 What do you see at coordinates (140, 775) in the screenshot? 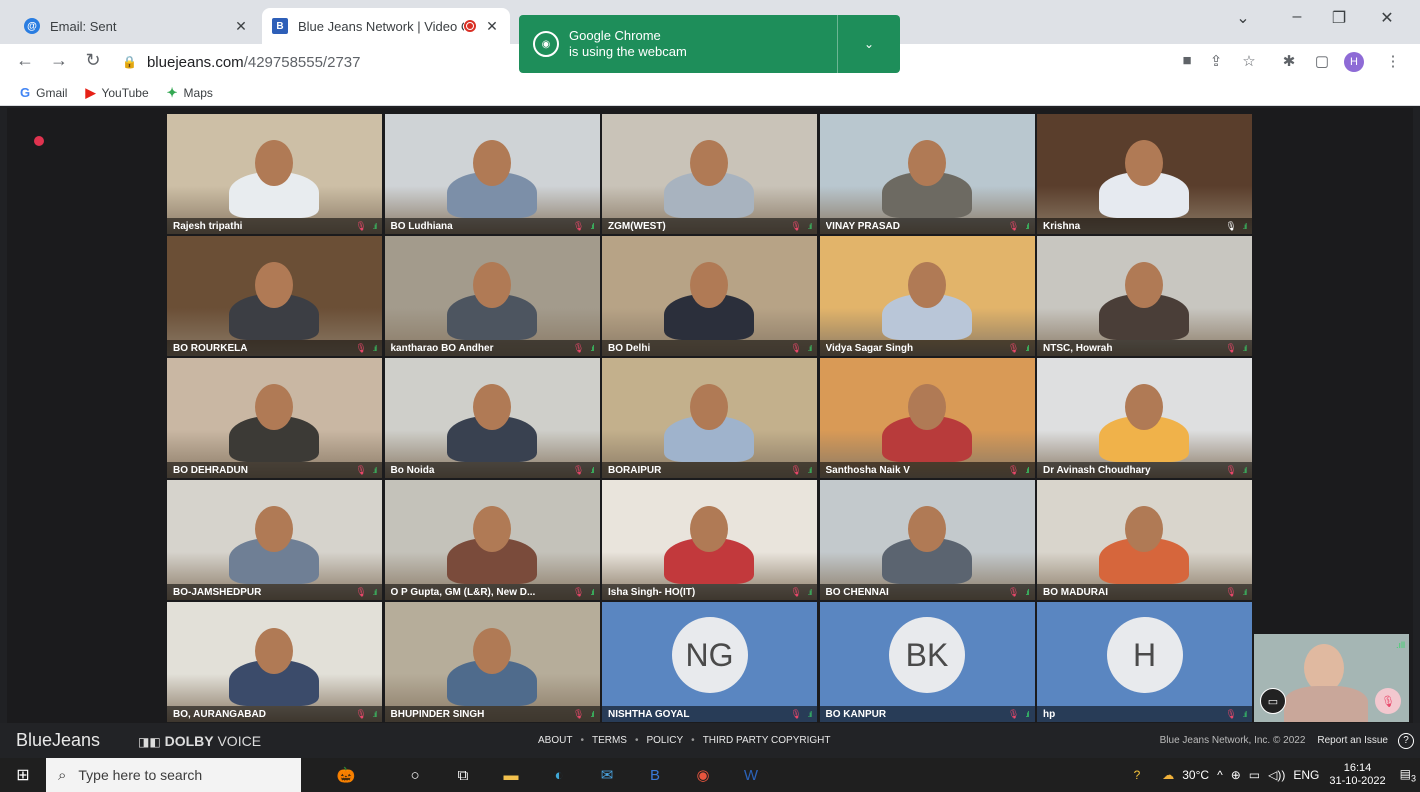
I see `search-placeholder: Type here to search` at bounding box center [140, 775].